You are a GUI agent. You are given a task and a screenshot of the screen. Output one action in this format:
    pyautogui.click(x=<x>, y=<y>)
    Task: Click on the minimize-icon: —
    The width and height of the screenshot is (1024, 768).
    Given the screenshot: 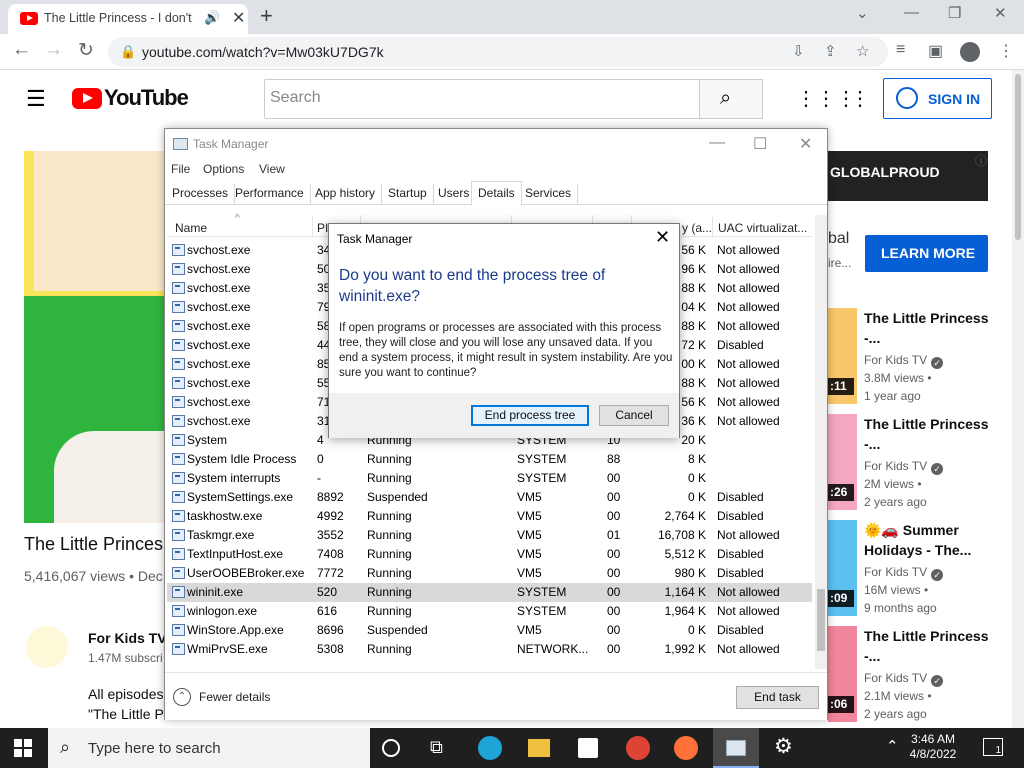 What is the action you would take?
    pyautogui.click(x=911, y=12)
    